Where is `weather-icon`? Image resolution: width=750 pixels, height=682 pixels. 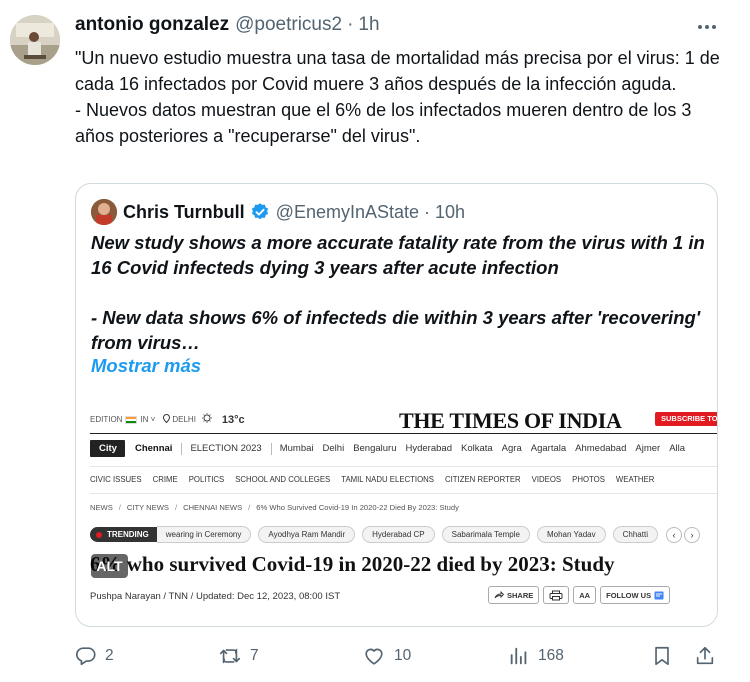 weather-icon is located at coordinates (208, 419).